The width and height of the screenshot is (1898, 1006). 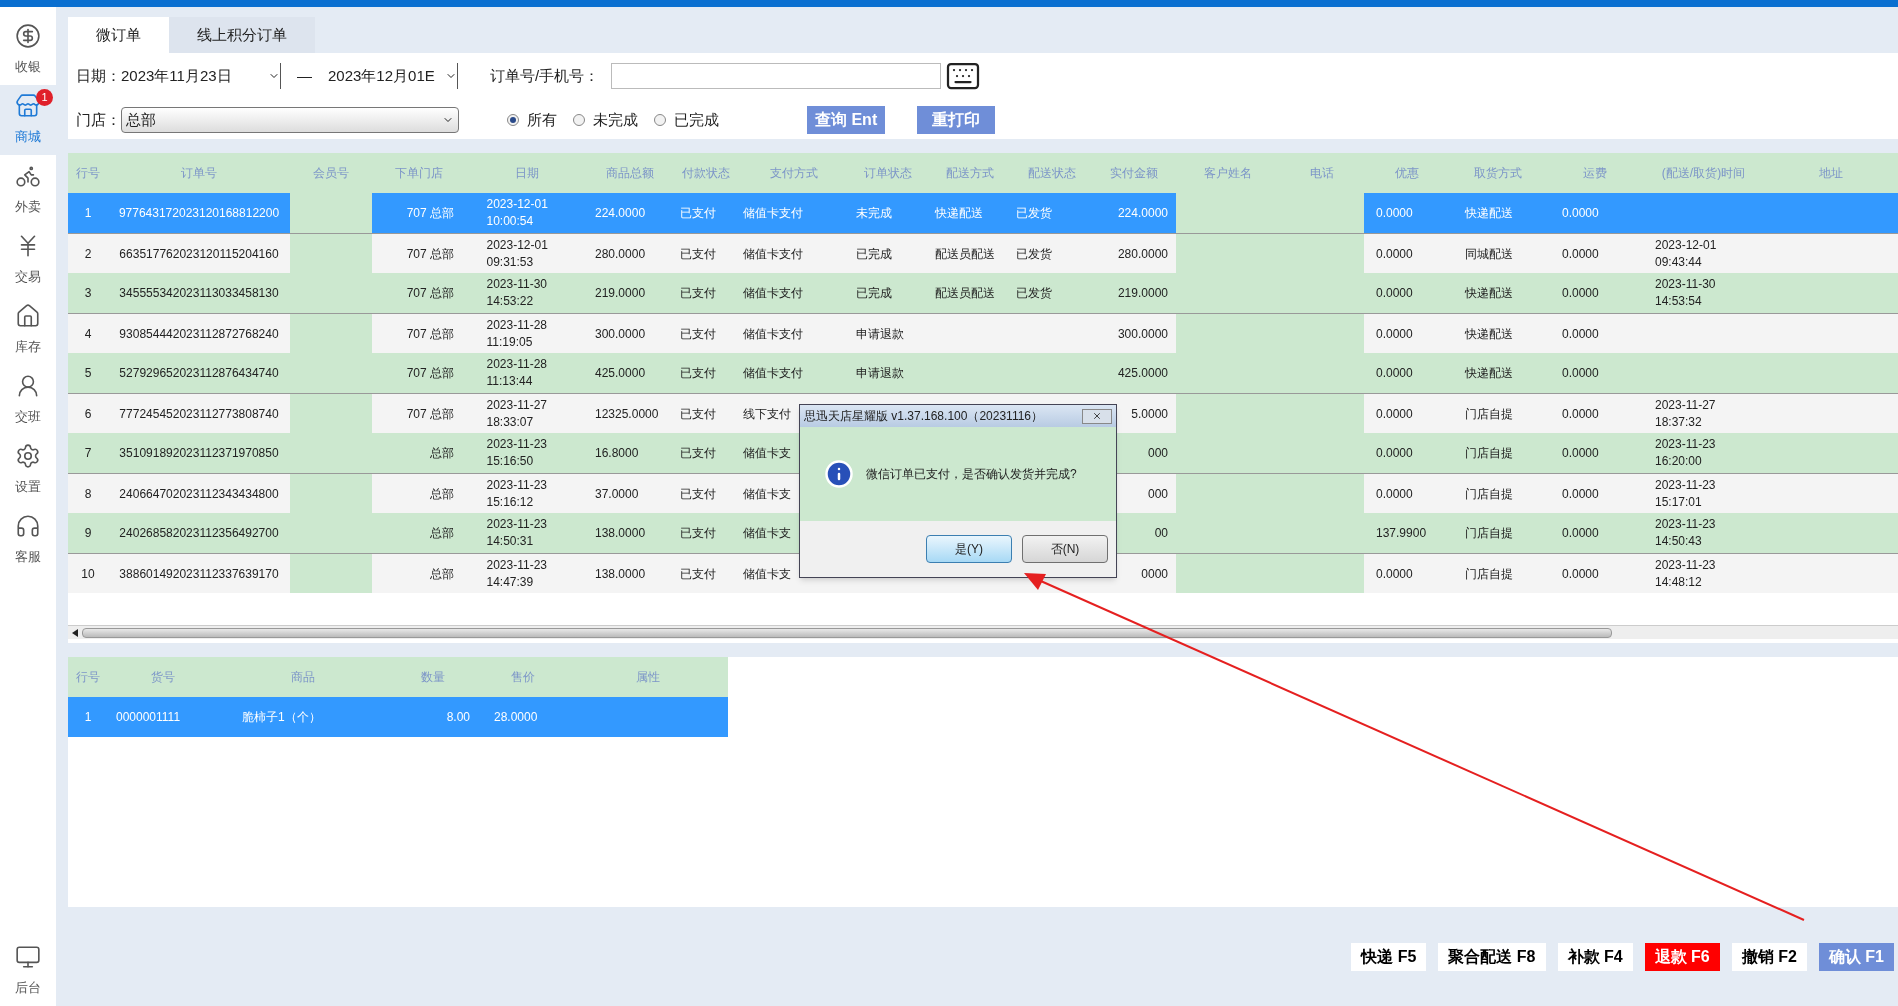 What do you see at coordinates (620, 533) in the screenshot?
I see `table-cell-text: 138.0000` at bounding box center [620, 533].